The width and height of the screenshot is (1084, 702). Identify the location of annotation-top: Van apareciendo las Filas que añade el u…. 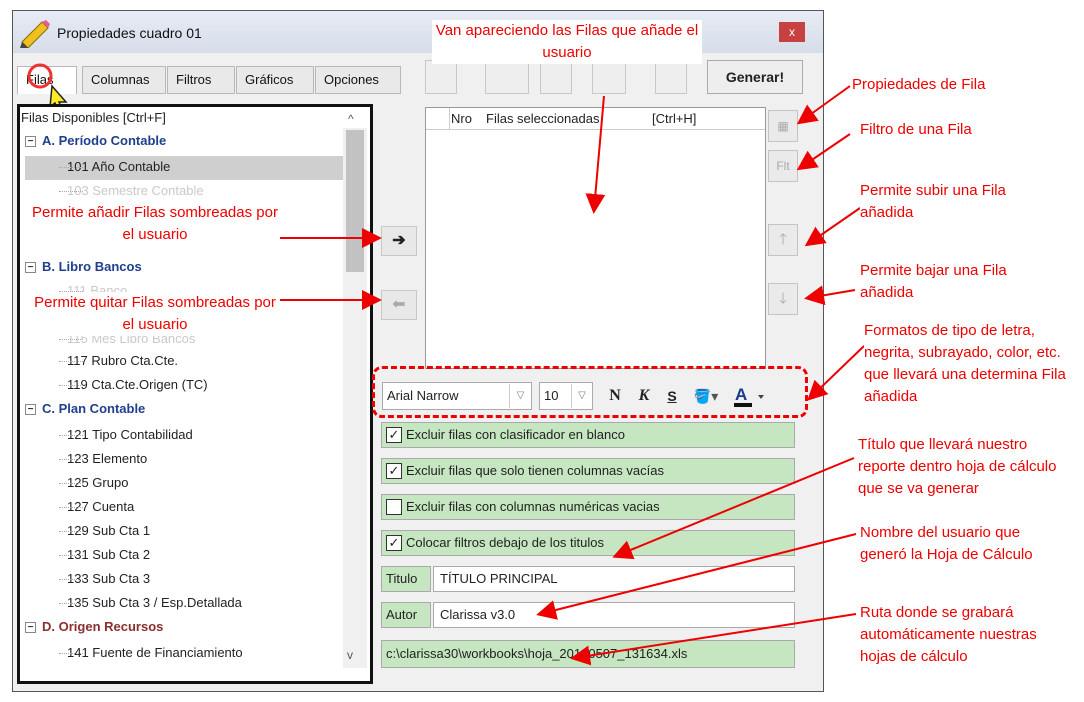
(567, 42).